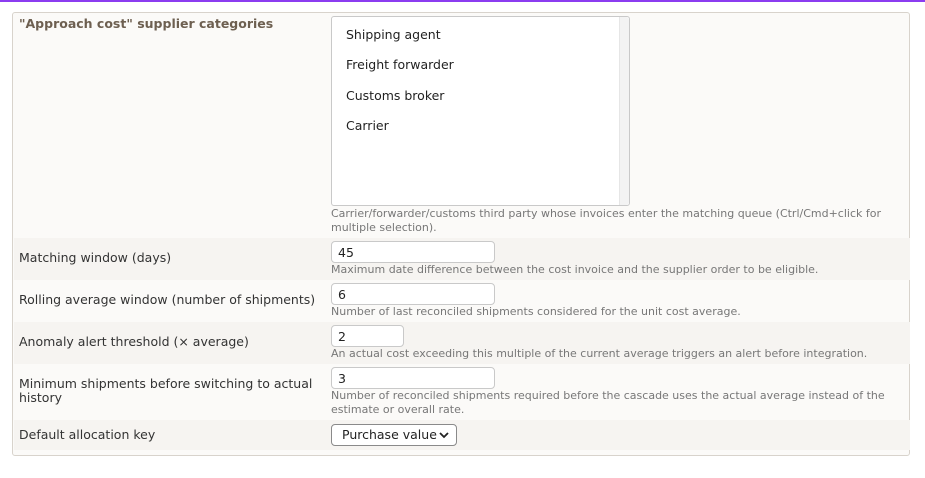  Describe the element at coordinates (367, 125) in the screenshot. I see `category-option-carrier: Carrier` at that location.